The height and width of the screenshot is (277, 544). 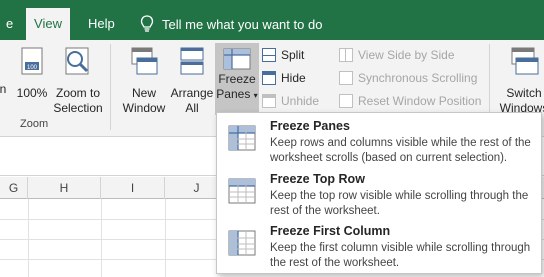 I want to click on synchronous-scrolling-label: Synchronous Scrolling, so click(x=418, y=78).